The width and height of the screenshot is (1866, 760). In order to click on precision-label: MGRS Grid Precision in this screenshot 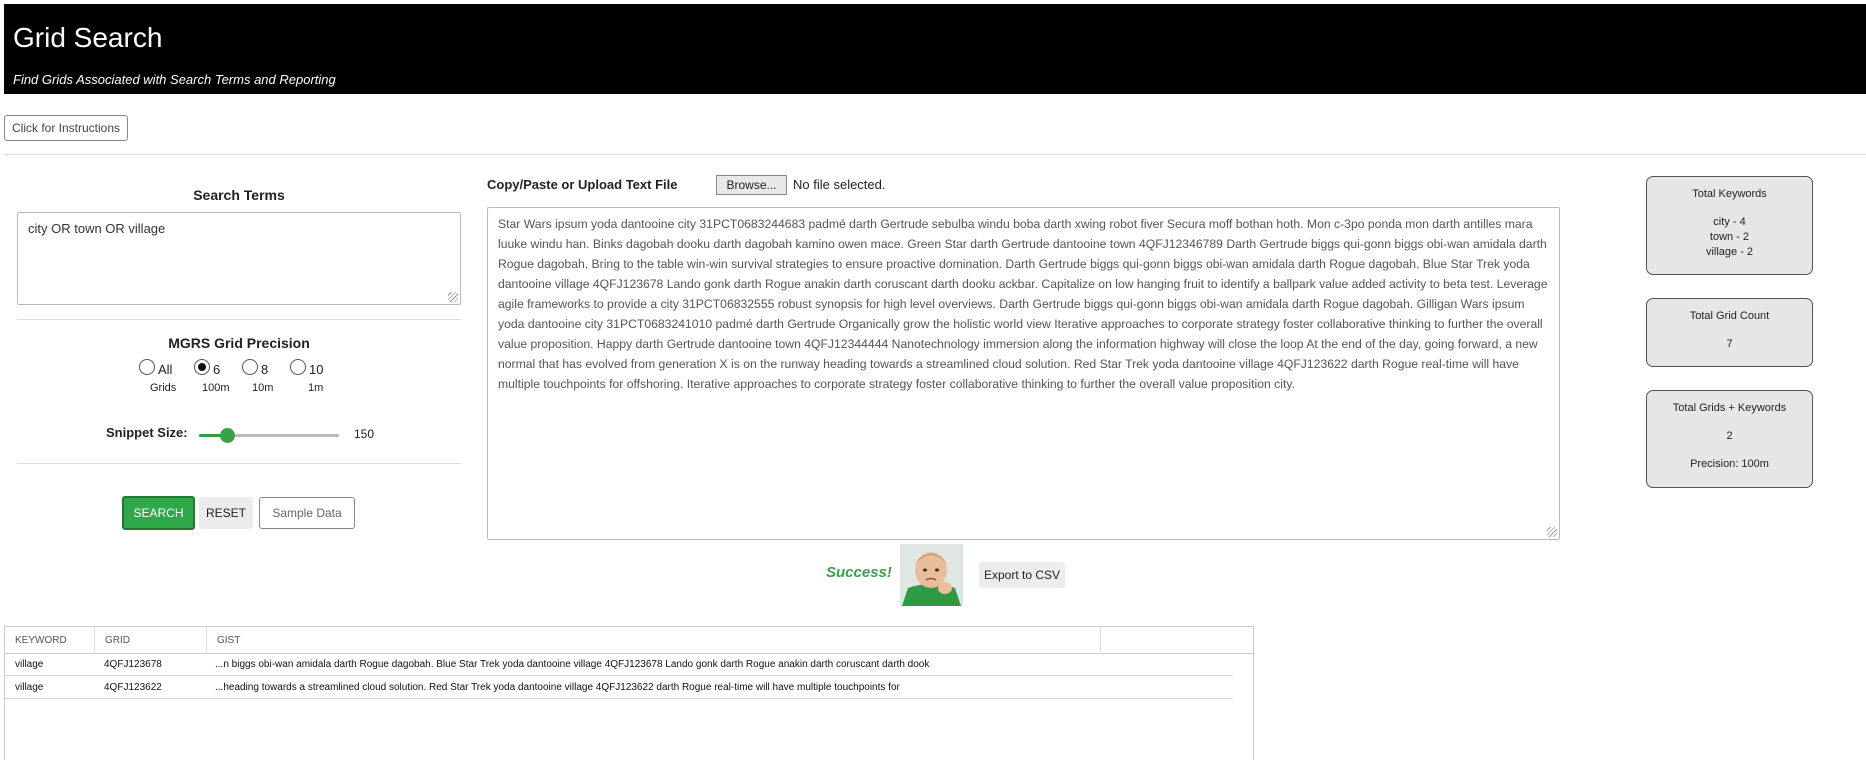, I will do `click(239, 343)`.